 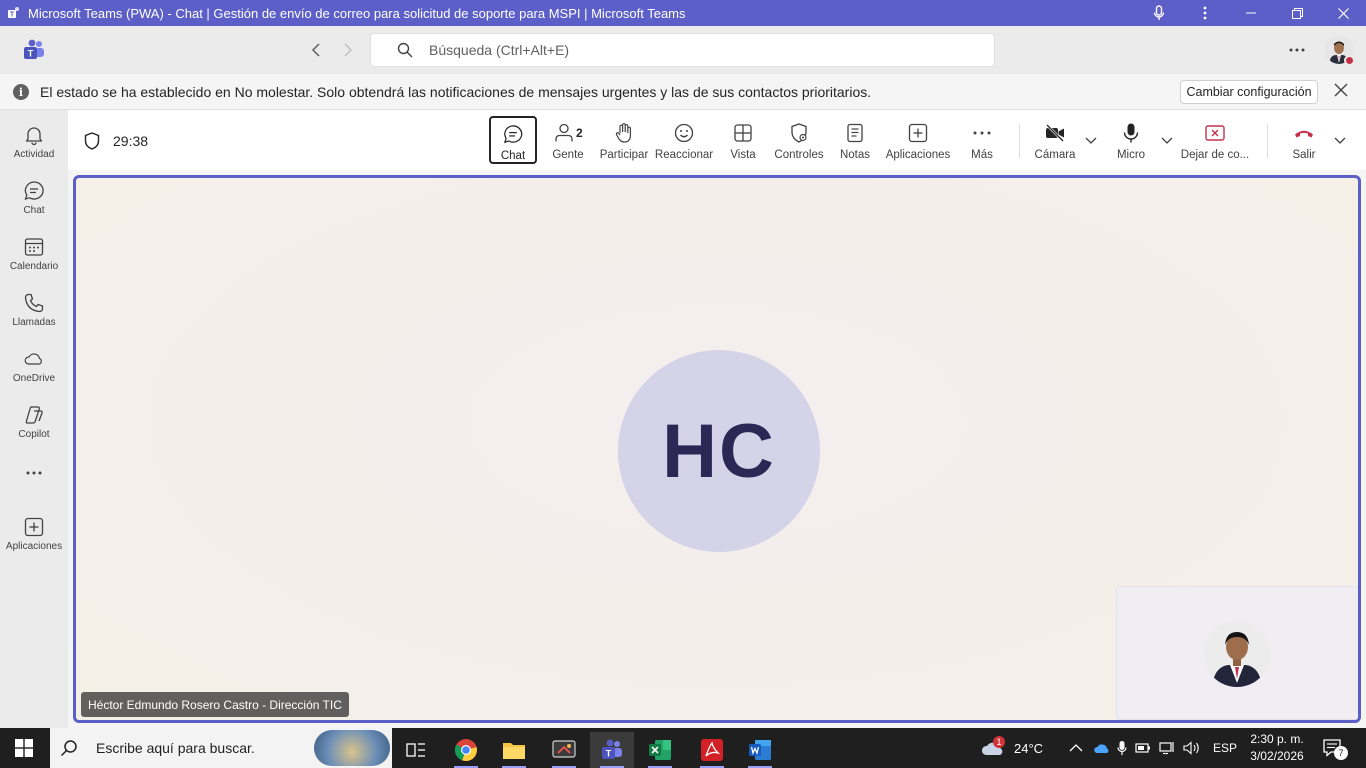 I want to click on people-button: 2 Gente, so click(x=568, y=140).